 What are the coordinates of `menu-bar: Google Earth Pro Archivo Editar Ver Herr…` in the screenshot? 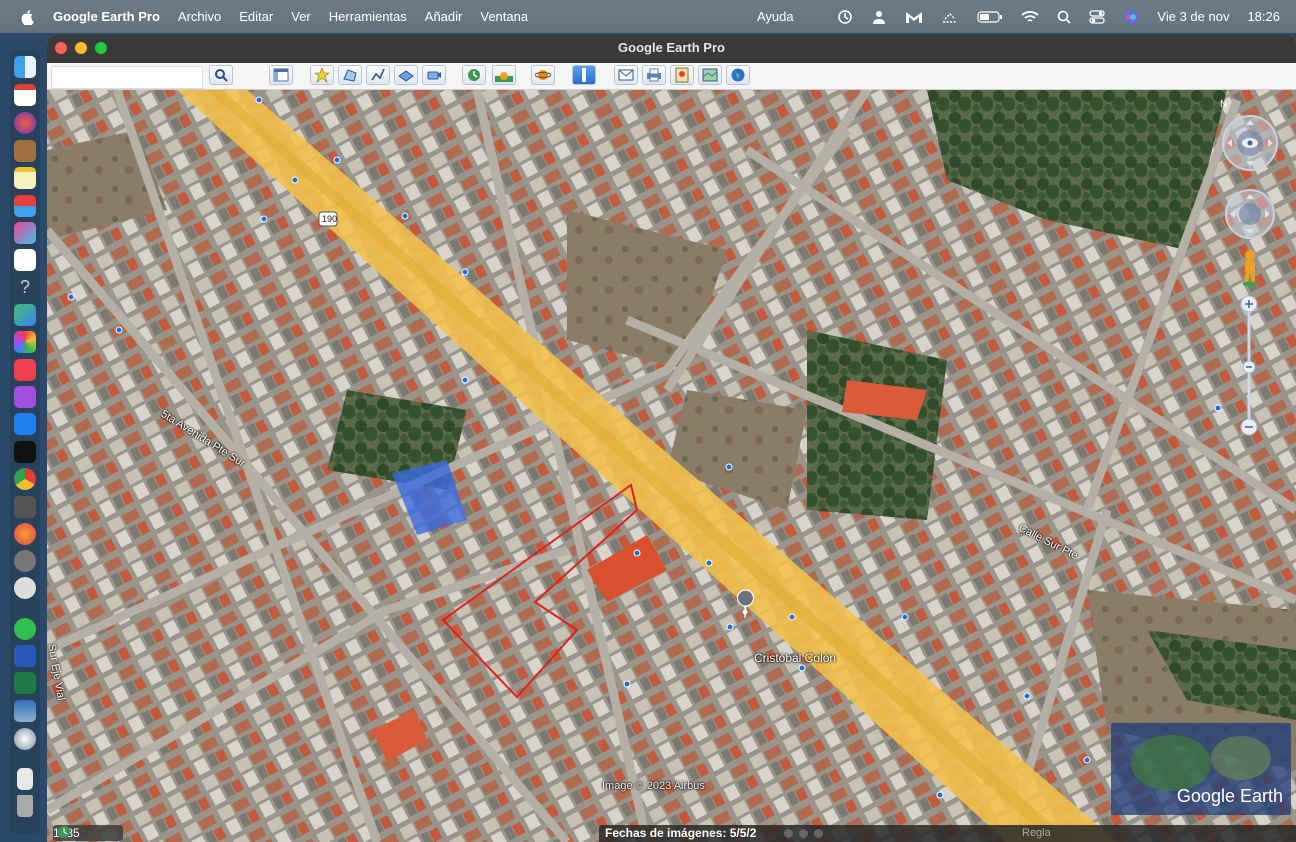 It's located at (648, 16).